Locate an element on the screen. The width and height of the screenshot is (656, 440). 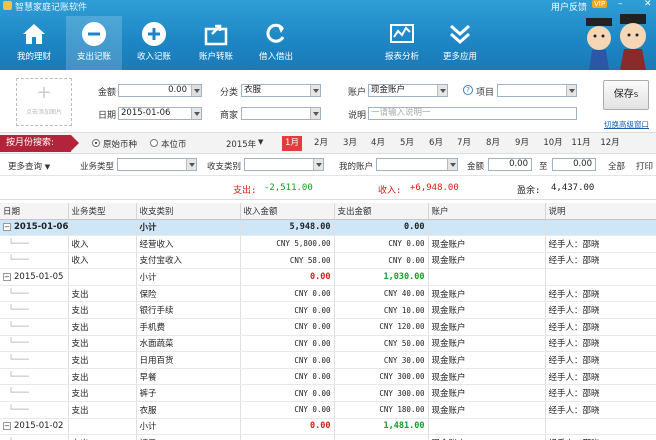
column-header: 收入金额 is located at coordinates (287, 211).